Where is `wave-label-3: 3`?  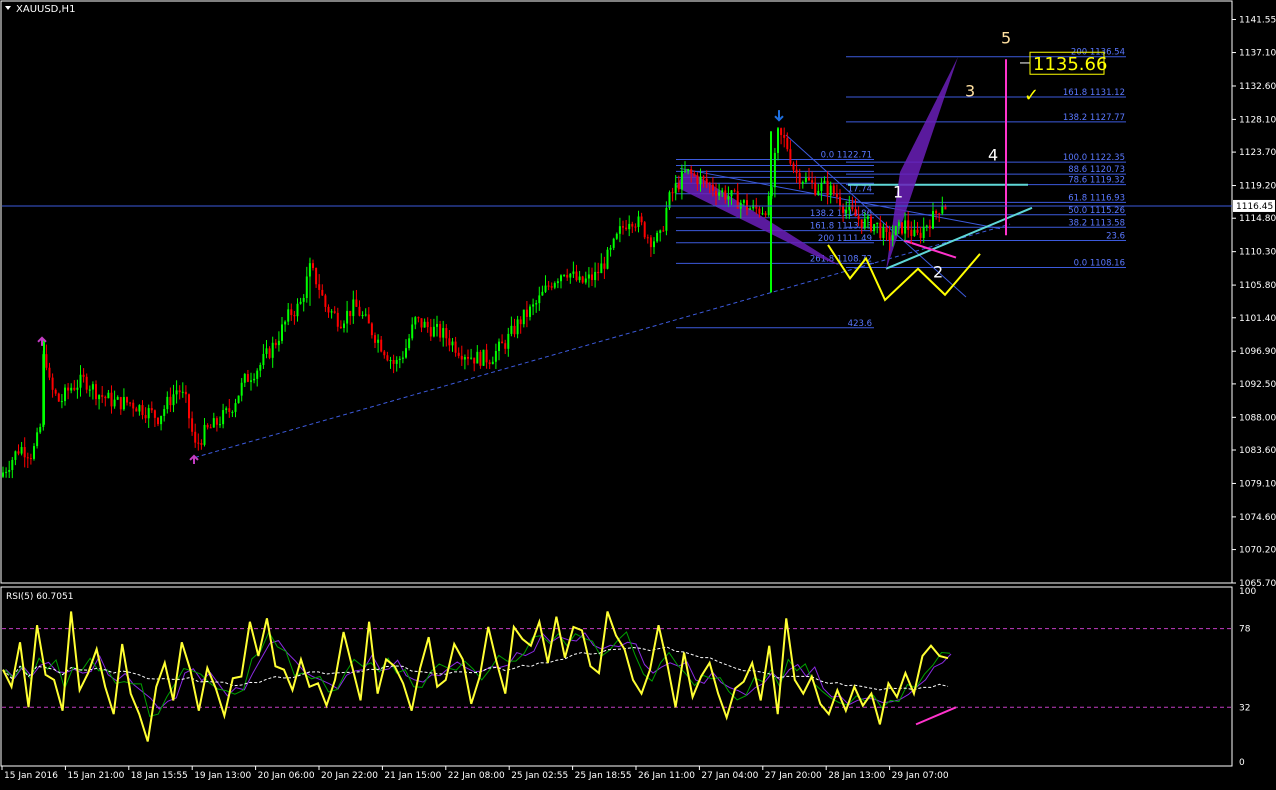 wave-label-3: 3 is located at coordinates (970, 90).